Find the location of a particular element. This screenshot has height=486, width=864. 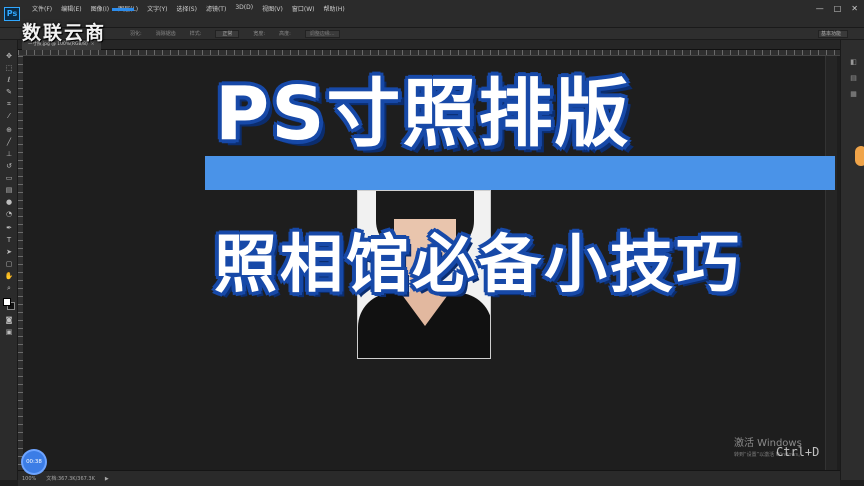

zoom-icon: ⌕ is located at coordinates (9, 288).